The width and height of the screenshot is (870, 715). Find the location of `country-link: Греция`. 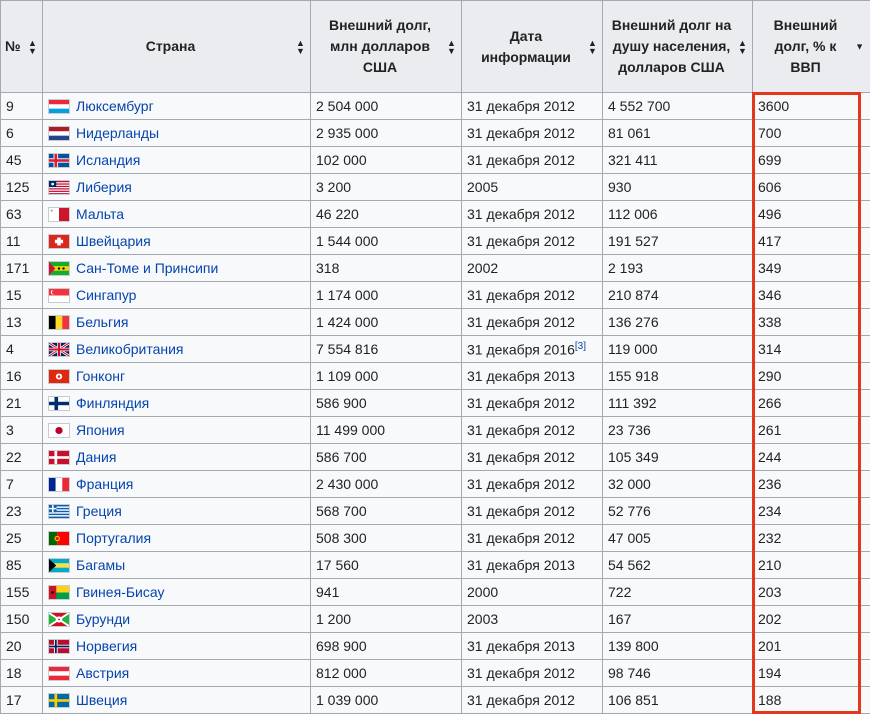

country-link: Греция is located at coordinates (99, 511).